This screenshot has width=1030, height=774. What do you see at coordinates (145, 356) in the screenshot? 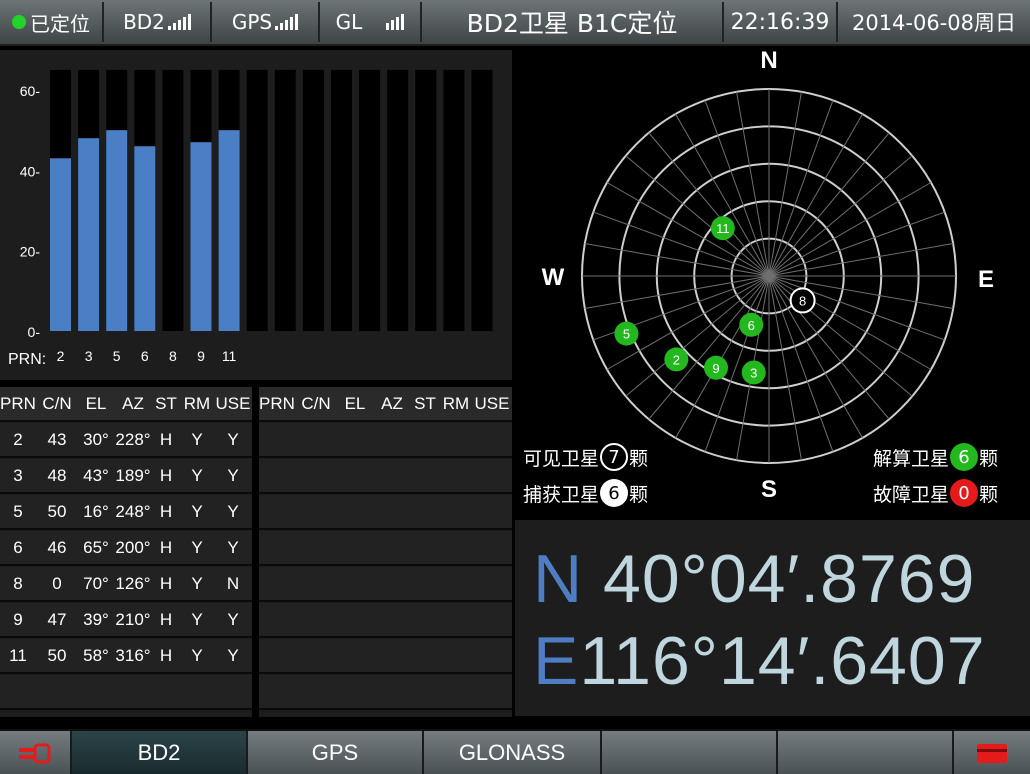
I see `x-tick-label: 6` at bounding box center [145, 356].